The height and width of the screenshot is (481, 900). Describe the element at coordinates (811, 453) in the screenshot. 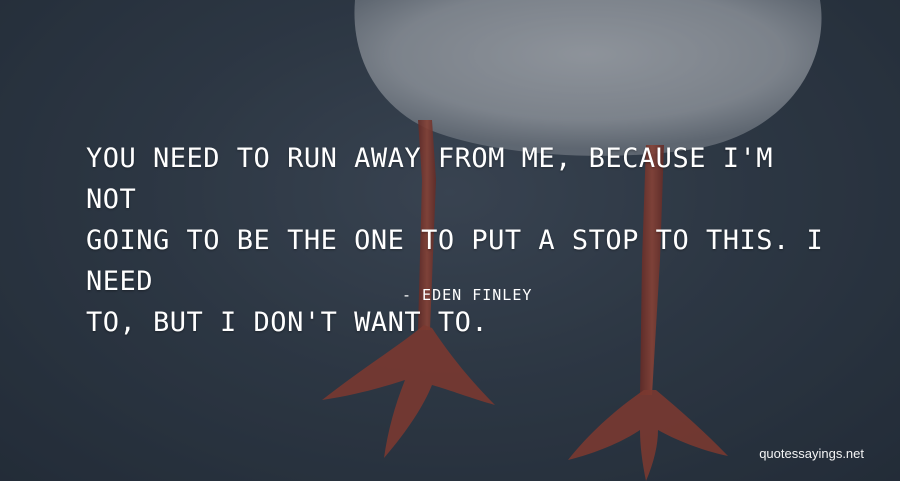

I see `site-watermark: quotessayings.net` at that location.